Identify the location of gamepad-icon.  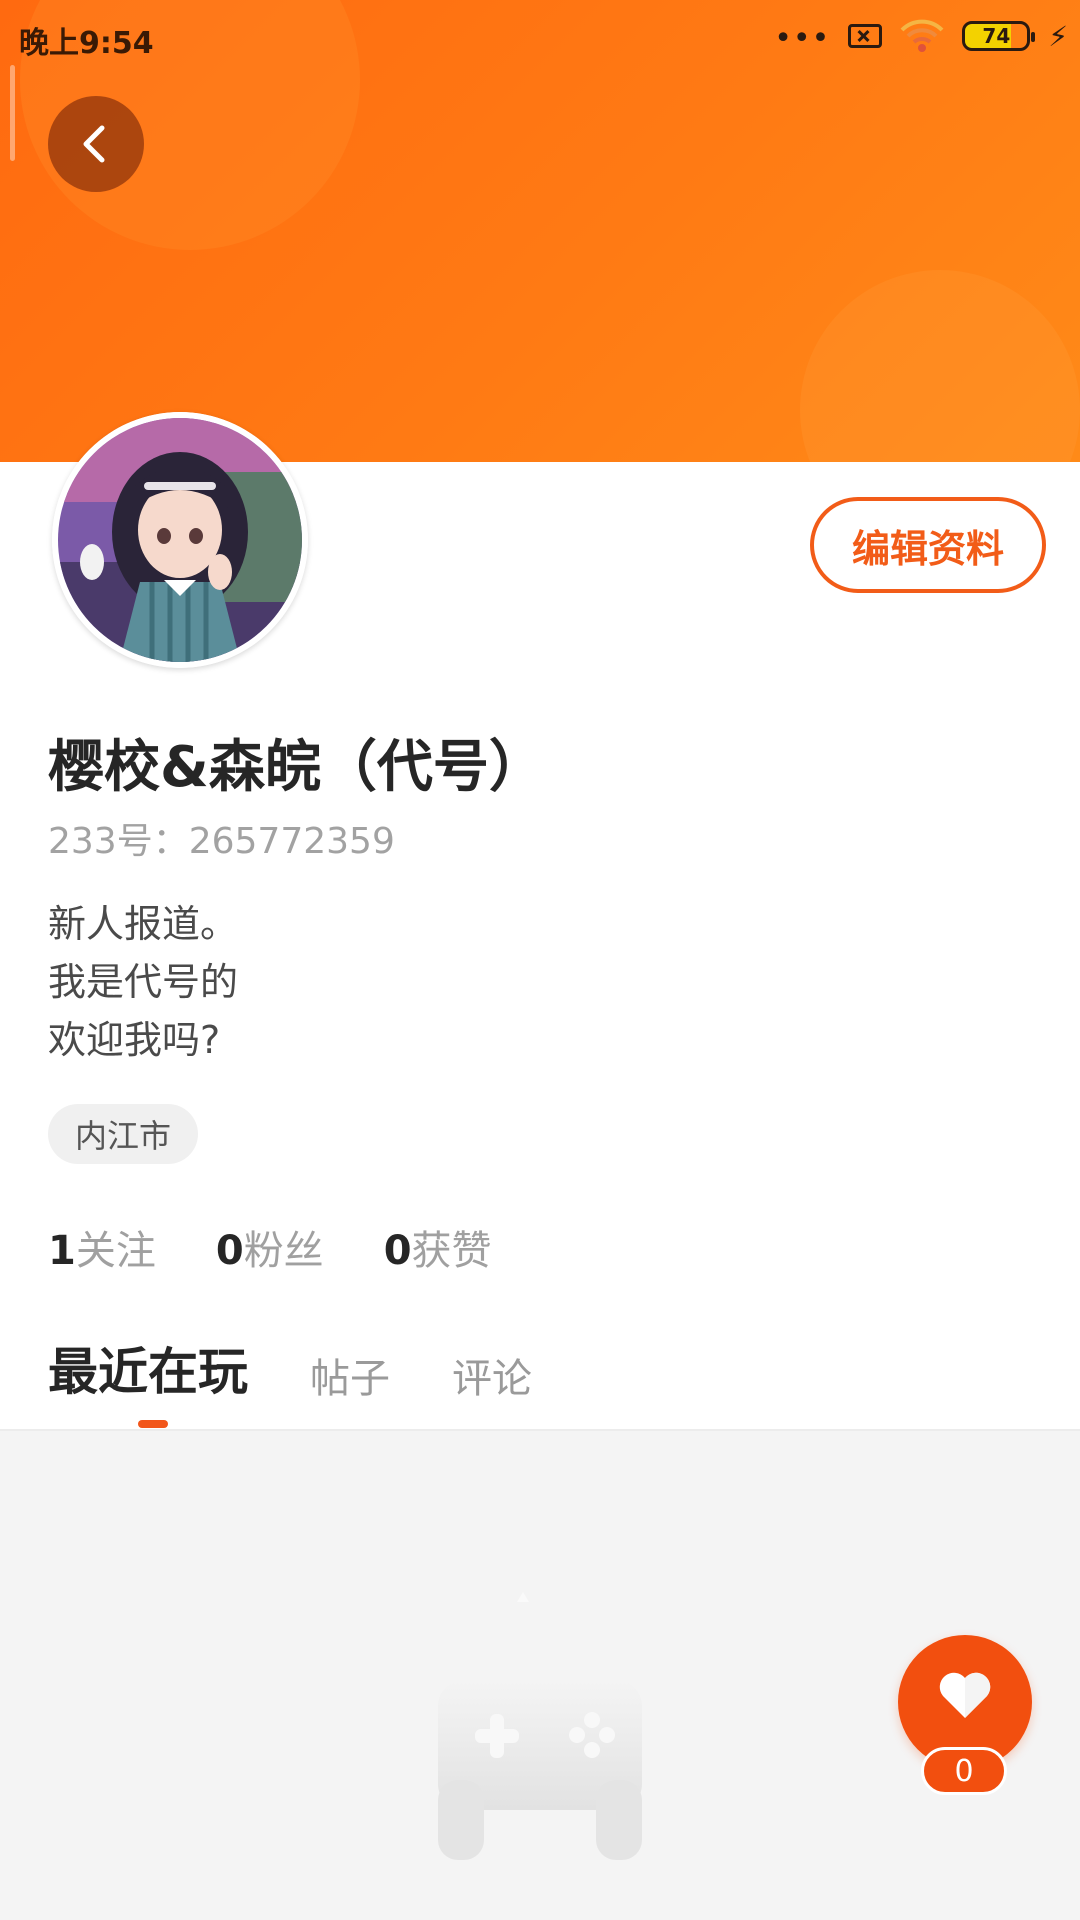
(540, 1726).